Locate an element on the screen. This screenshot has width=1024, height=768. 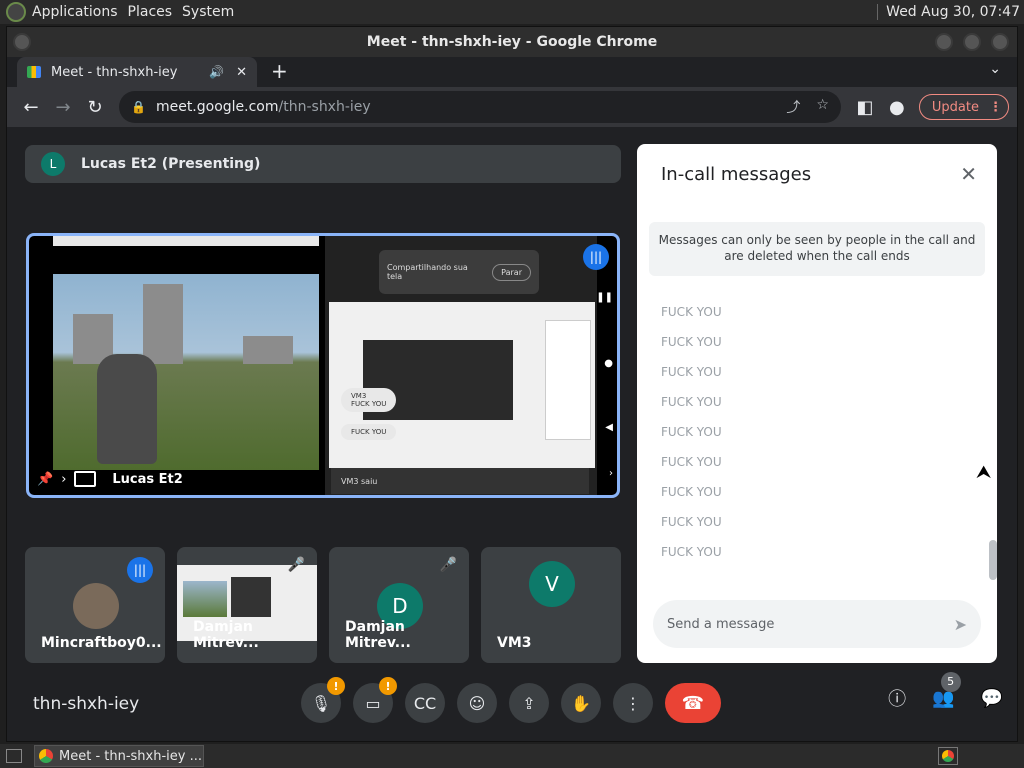
present-button: ⇪ is located at coordinates (529, 703).